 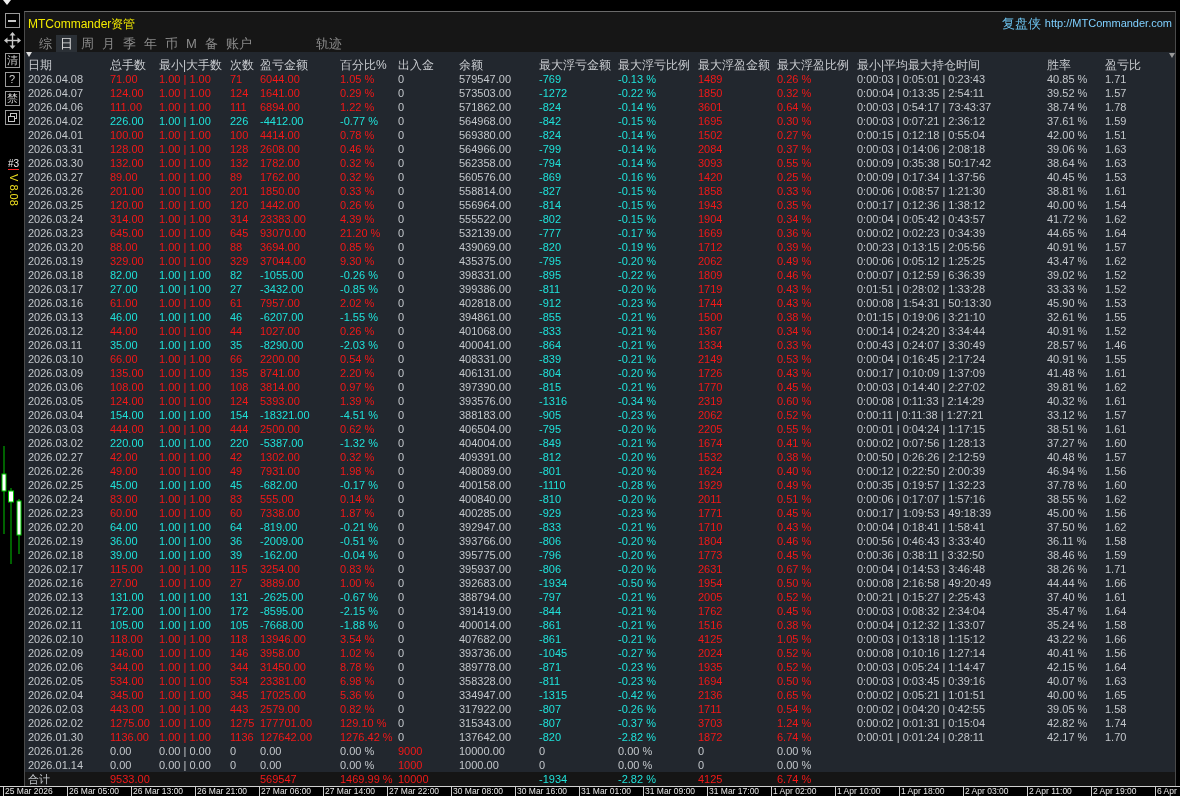 I want to click on table-cell: 0.54 %, so click(x=794, y=709).